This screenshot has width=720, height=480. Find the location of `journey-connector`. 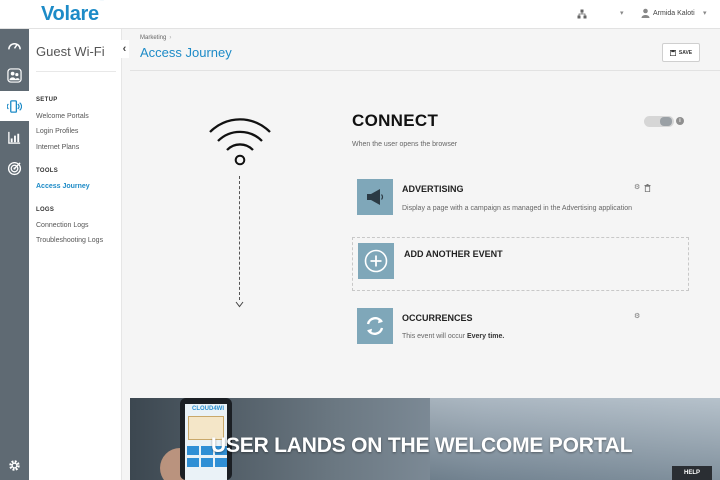

journey-connector is located at coordinates (239, 238).